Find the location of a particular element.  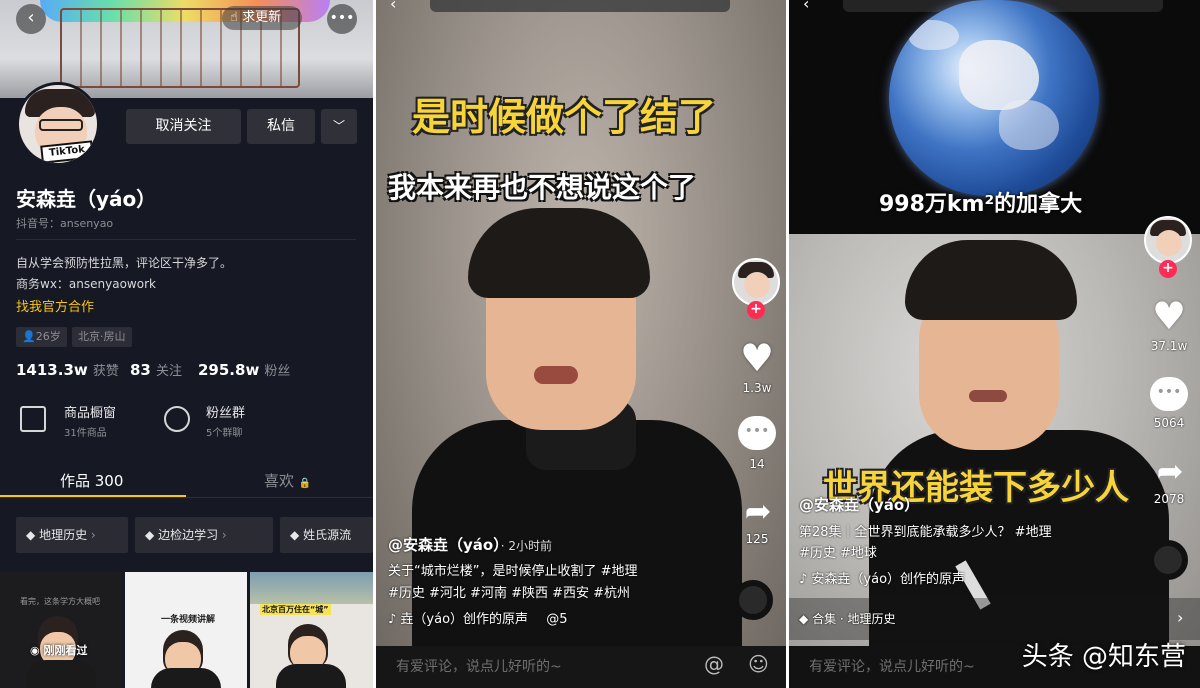

thumbnail-text: 北京百万住在“城” is located at coordinates (295, 609).